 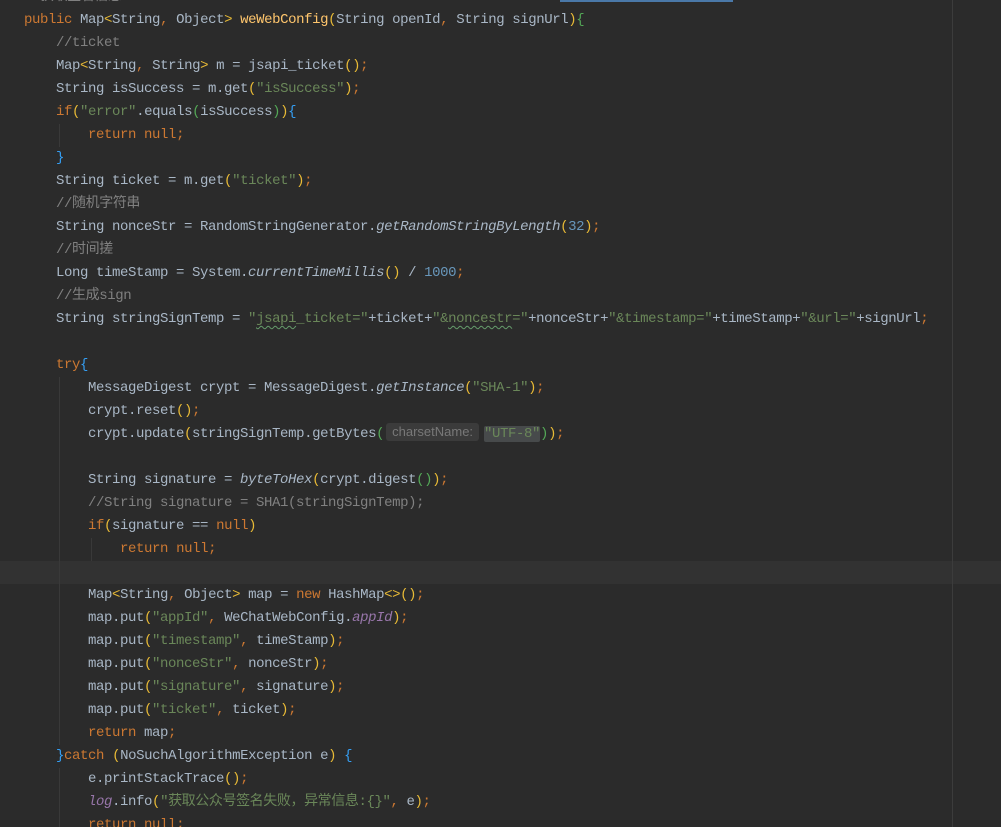 What do you see at coordinates (136, 273) in the screenshot?
I see `code-text: Long timeStamp = System.` at bounding box center [136, 273].